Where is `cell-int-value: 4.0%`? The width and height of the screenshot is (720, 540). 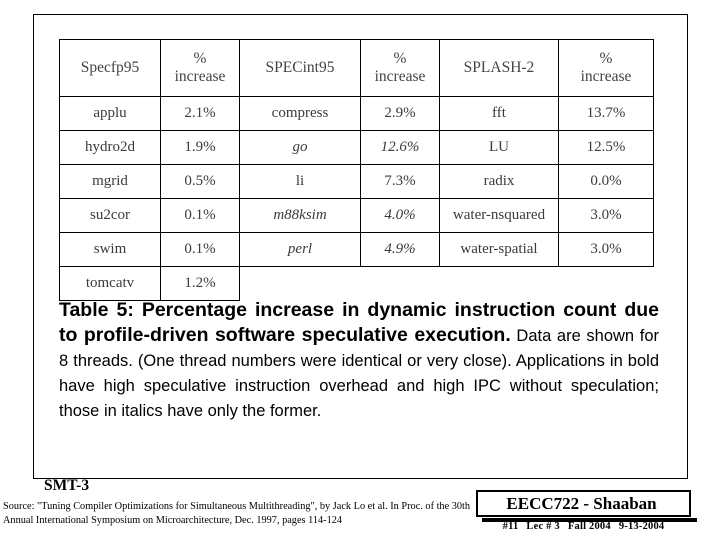
cell-int-value: 4.0% is located at coordinates (400, 215).